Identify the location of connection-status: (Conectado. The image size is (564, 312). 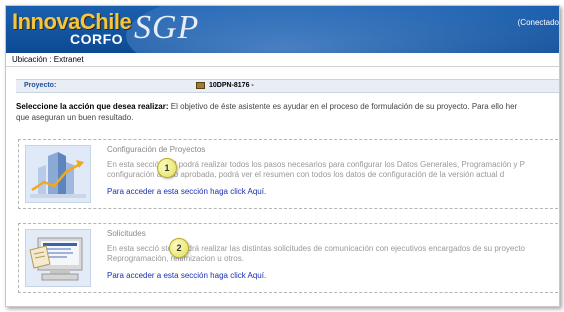
(538, 22).